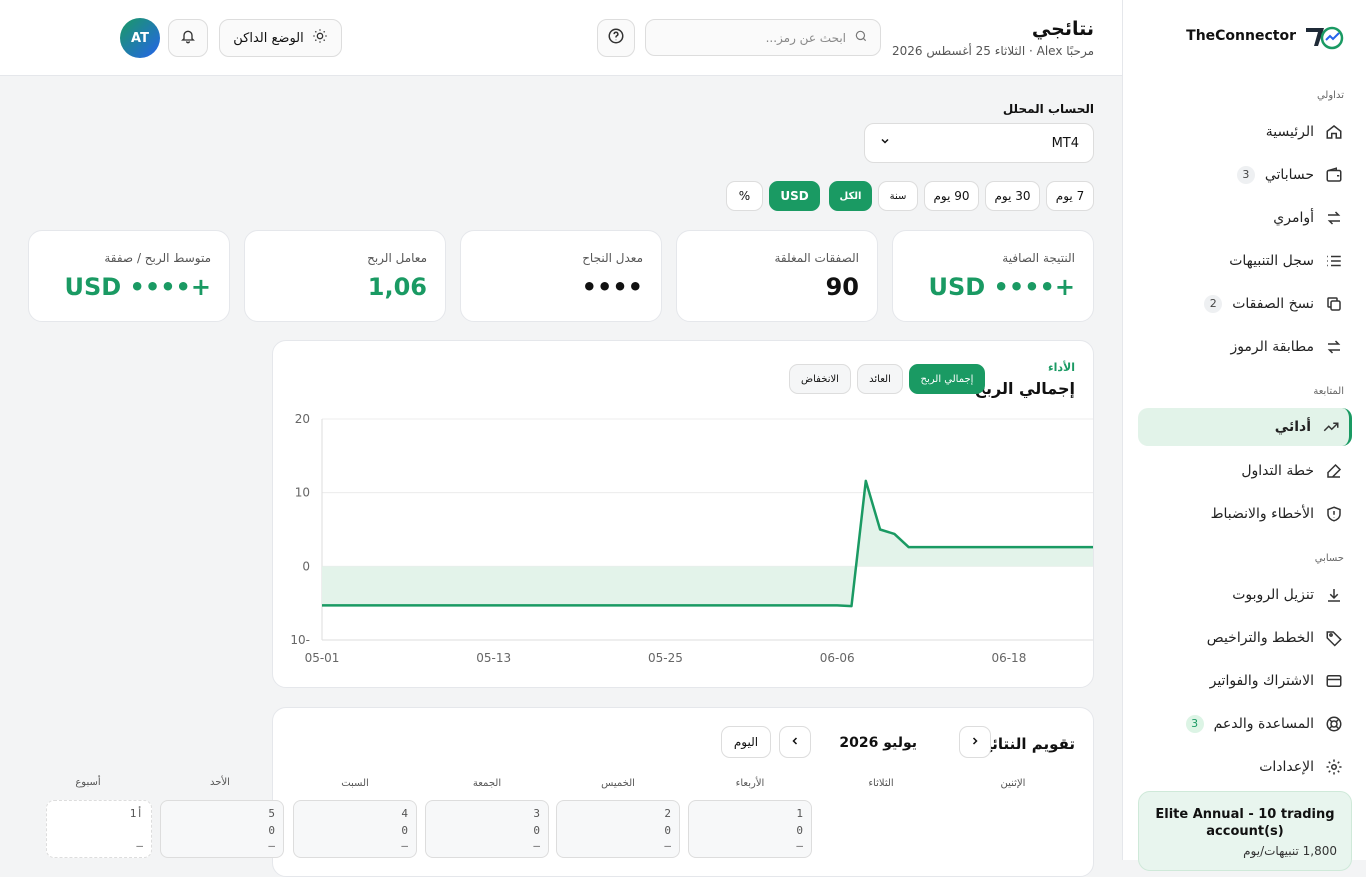 The width and height of the screenshot is (1366, 877). What do you see at coordinates (300, 640) in the screenshot?
I see `y-tick-label: 10-` at bounding box center [300, 640].